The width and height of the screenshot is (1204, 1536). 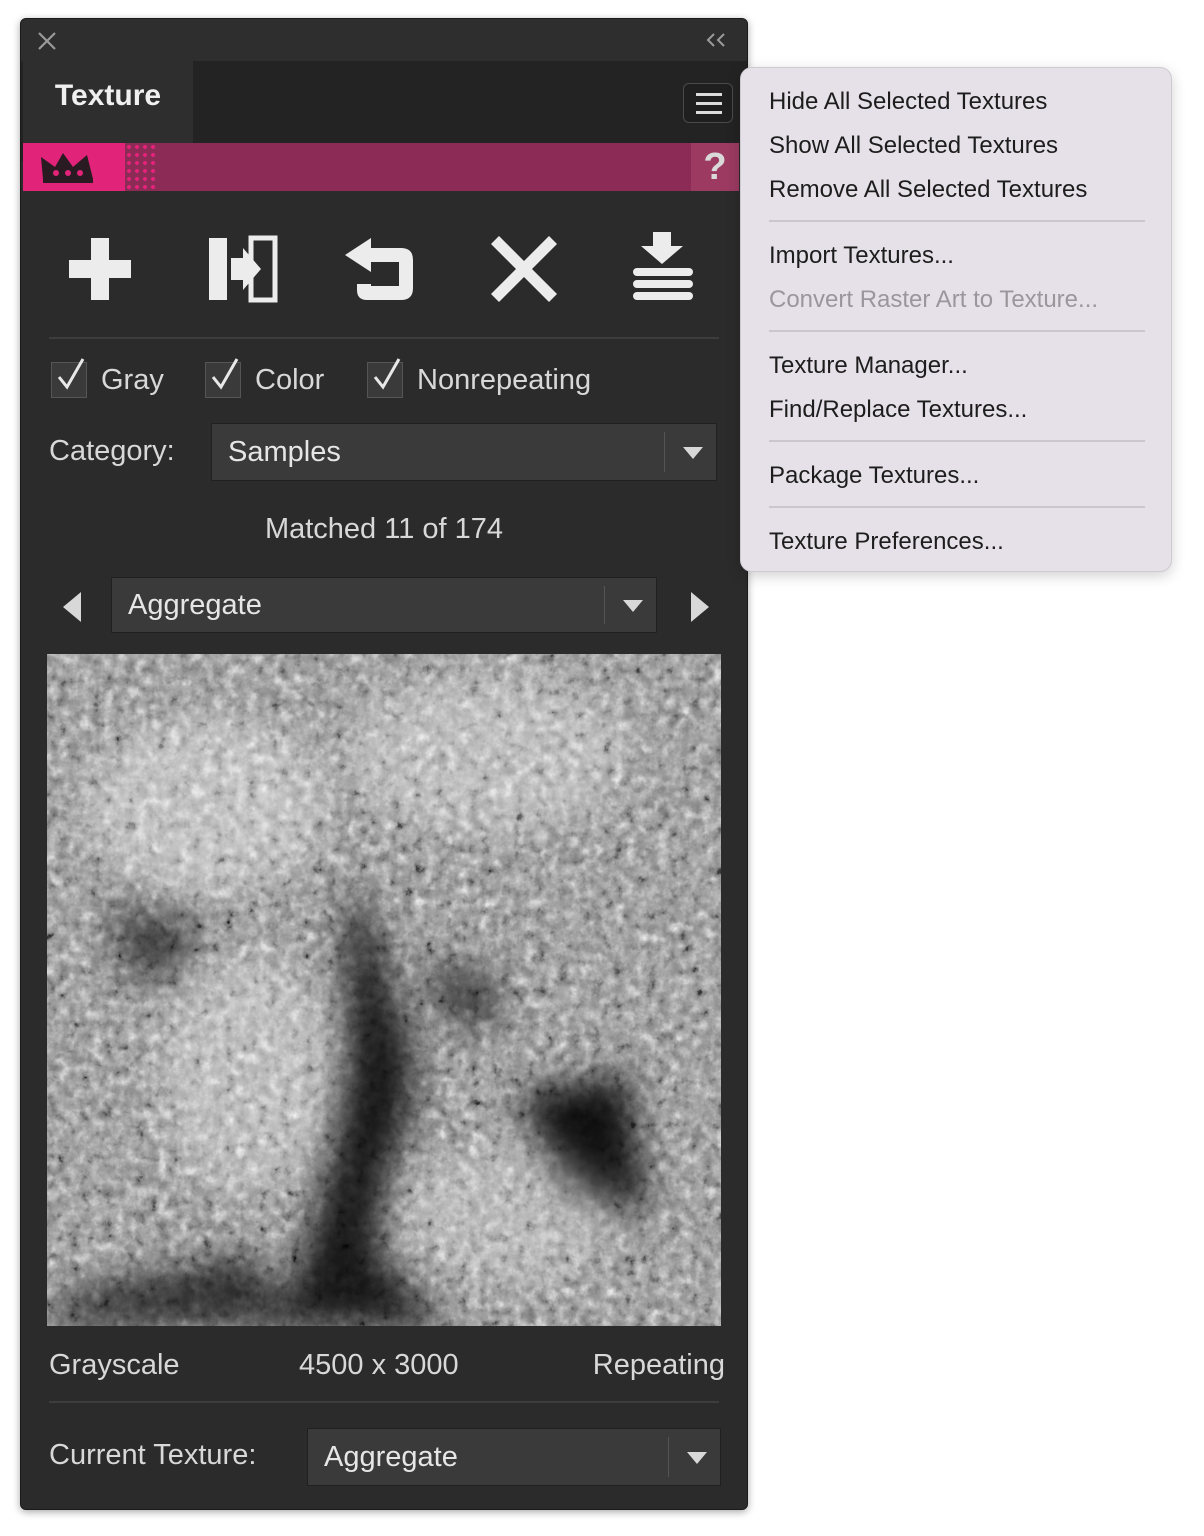 What do you see at coordinates (381, 167) in the screenshot?
I see `brand-bar: ?` at bounding box center [381, 167].